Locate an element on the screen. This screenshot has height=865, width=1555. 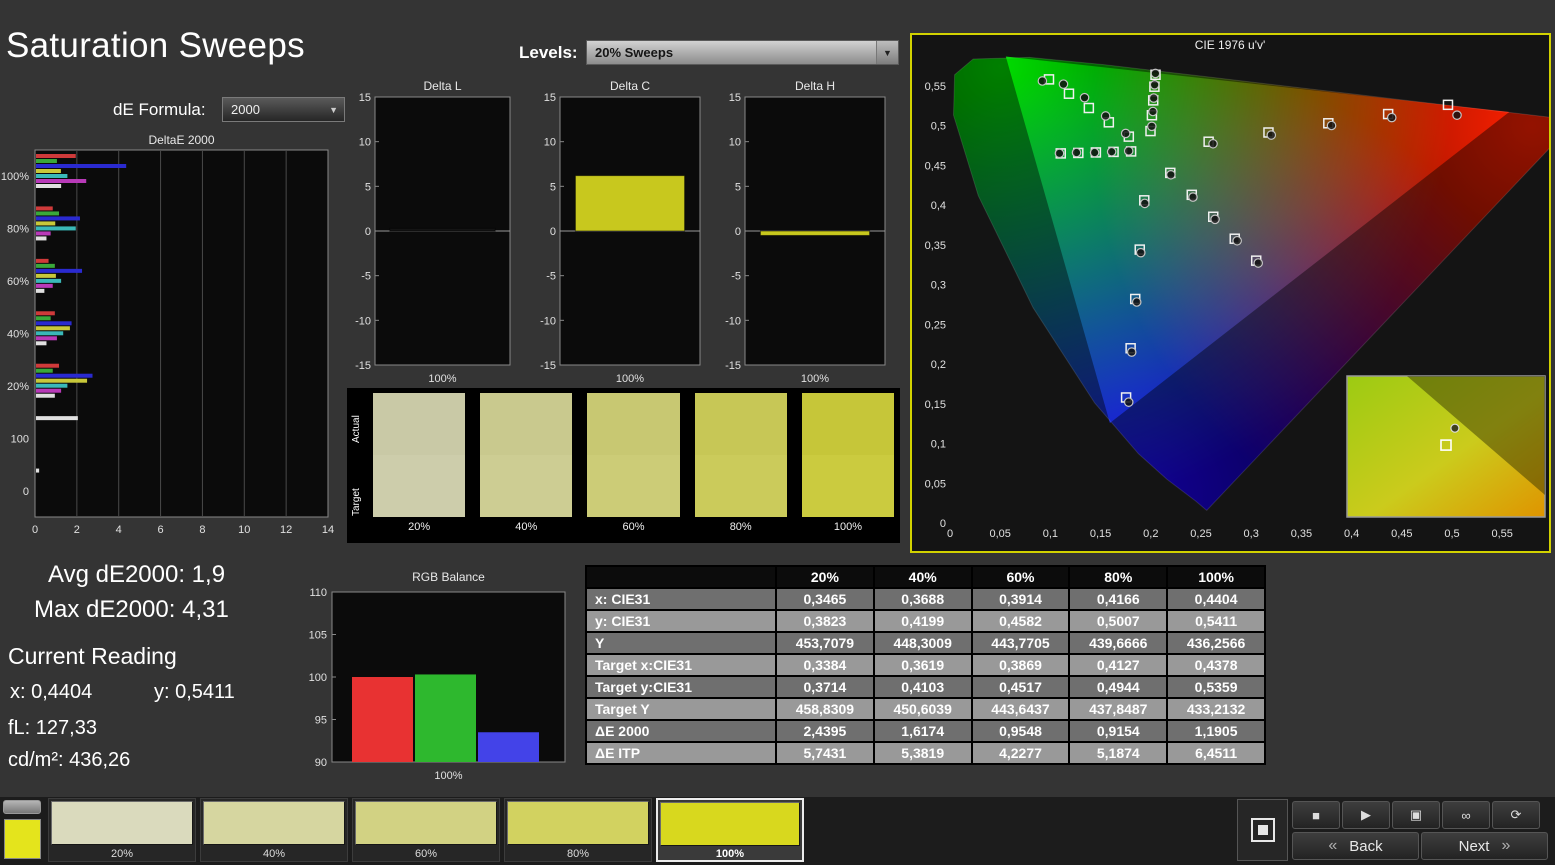
table-row-label: Target x:CIE31 is located at coordinates (681, 665).